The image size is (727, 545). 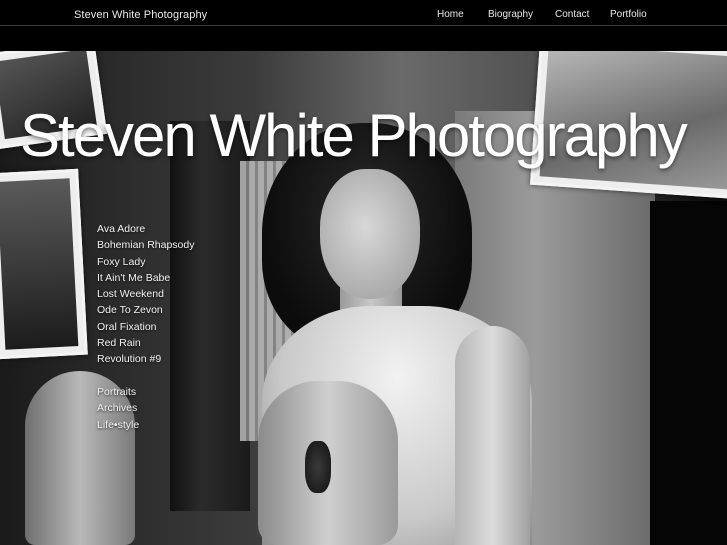 I want to click on nav-portfolio: Portfolio, so click(x=628, y=14).